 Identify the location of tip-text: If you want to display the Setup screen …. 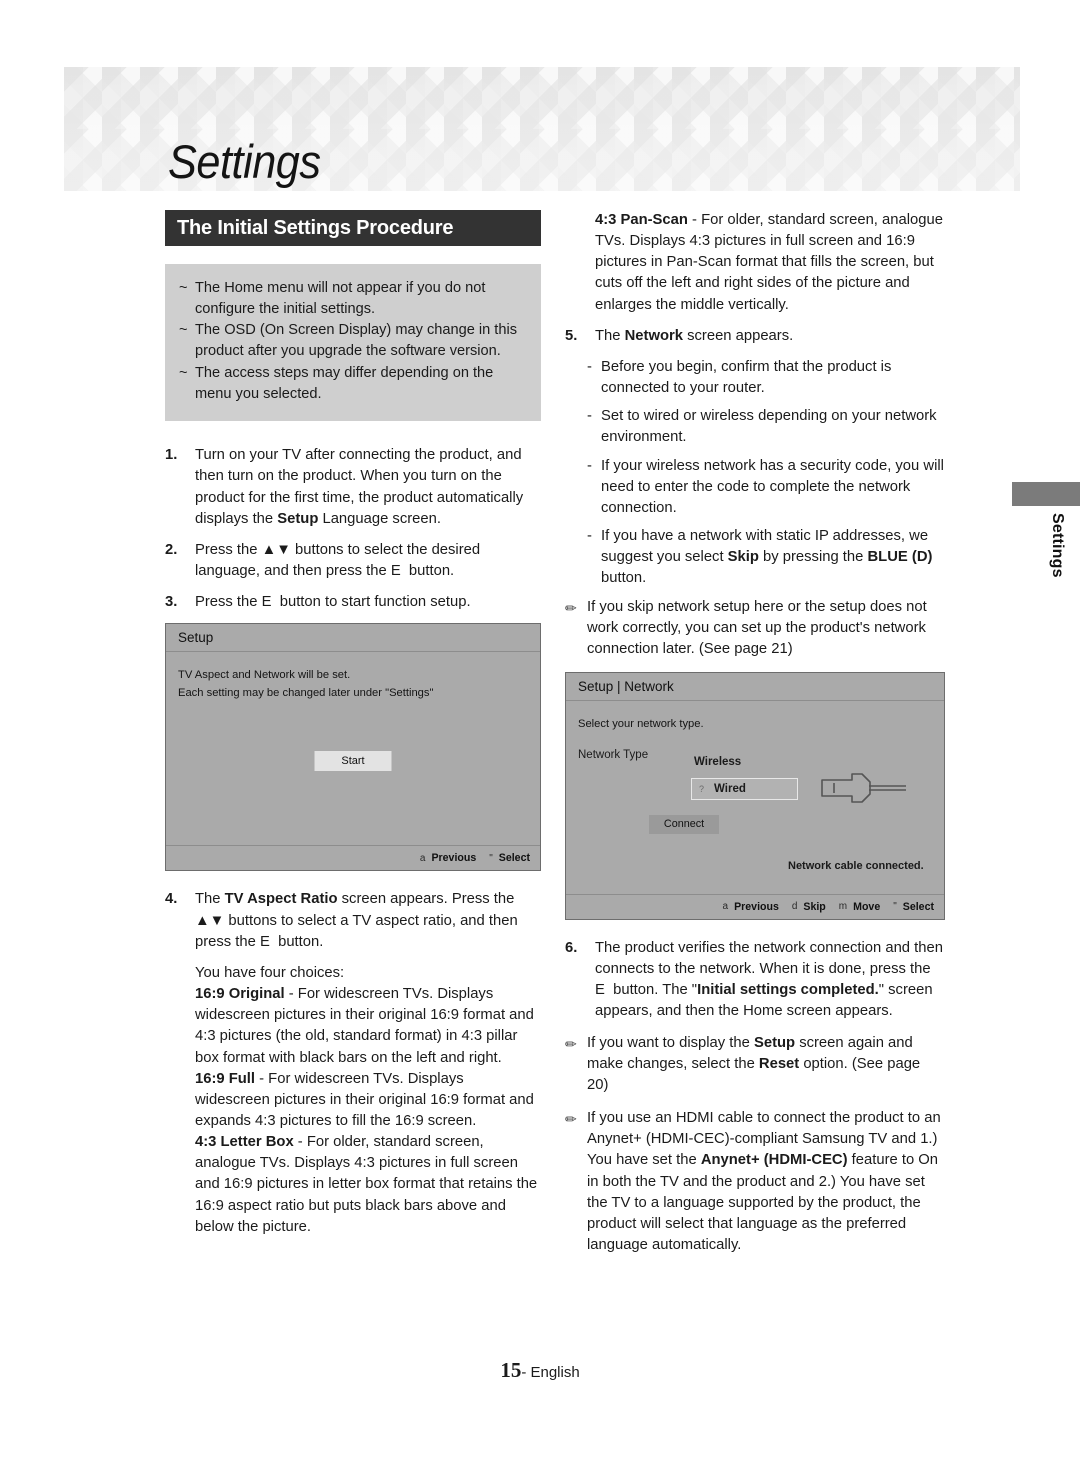
(766, 1064).